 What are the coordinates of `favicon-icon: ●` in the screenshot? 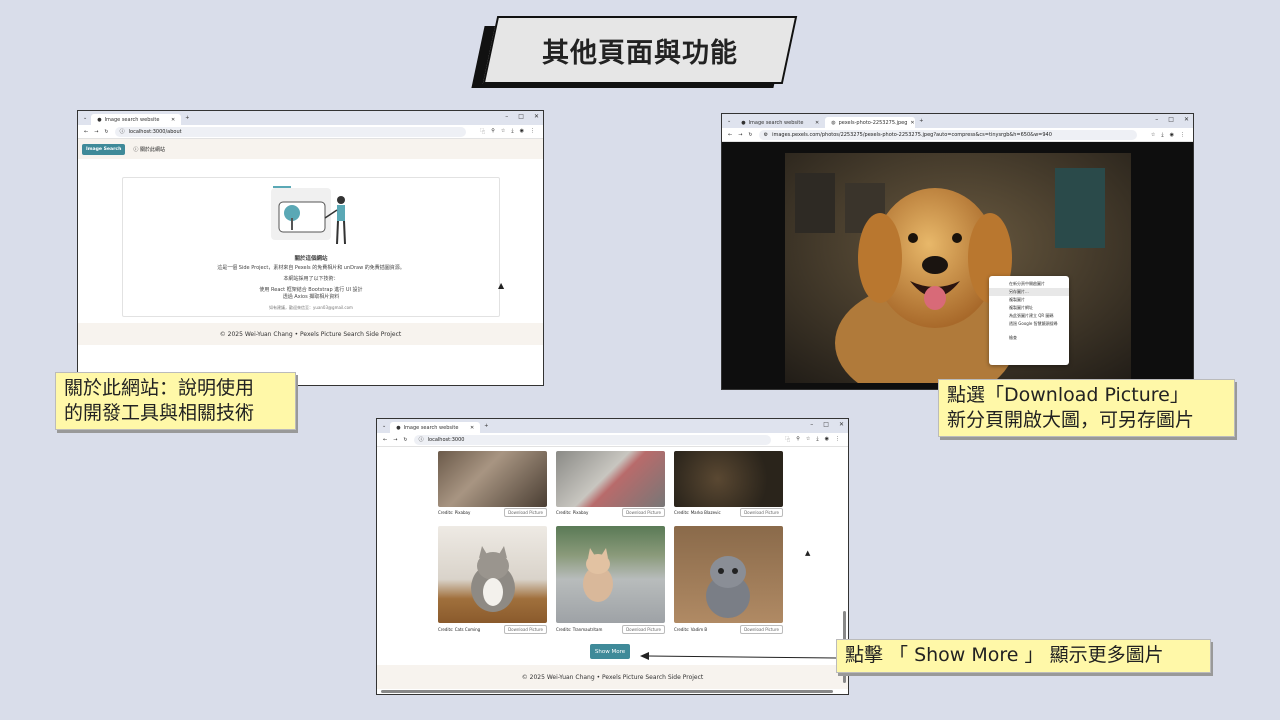 It's located at (743, 122).